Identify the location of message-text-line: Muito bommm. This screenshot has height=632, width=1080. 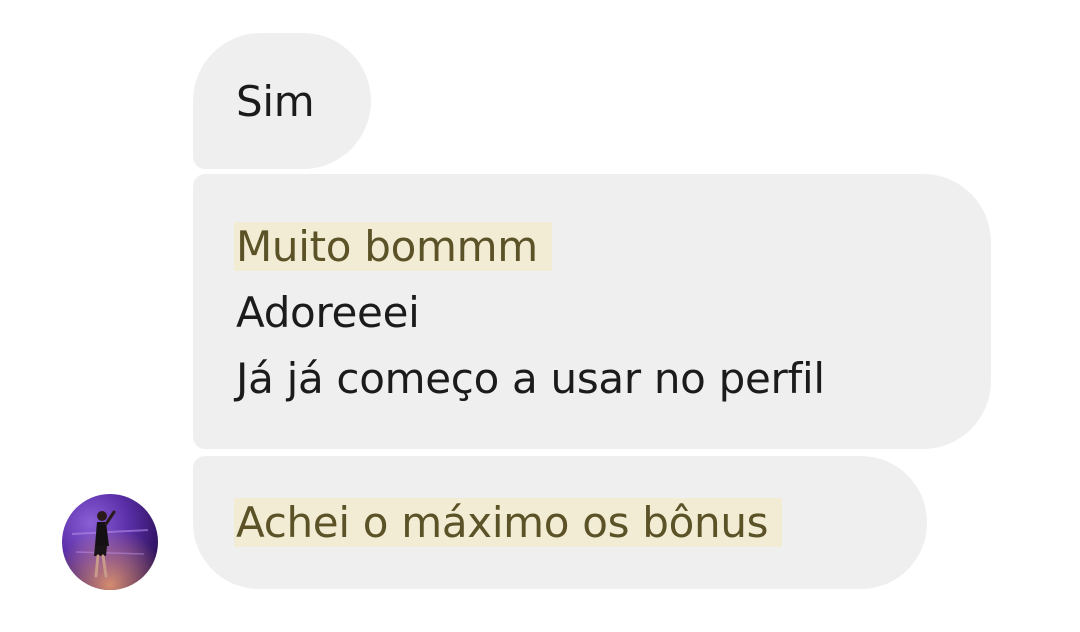
(612, 247).